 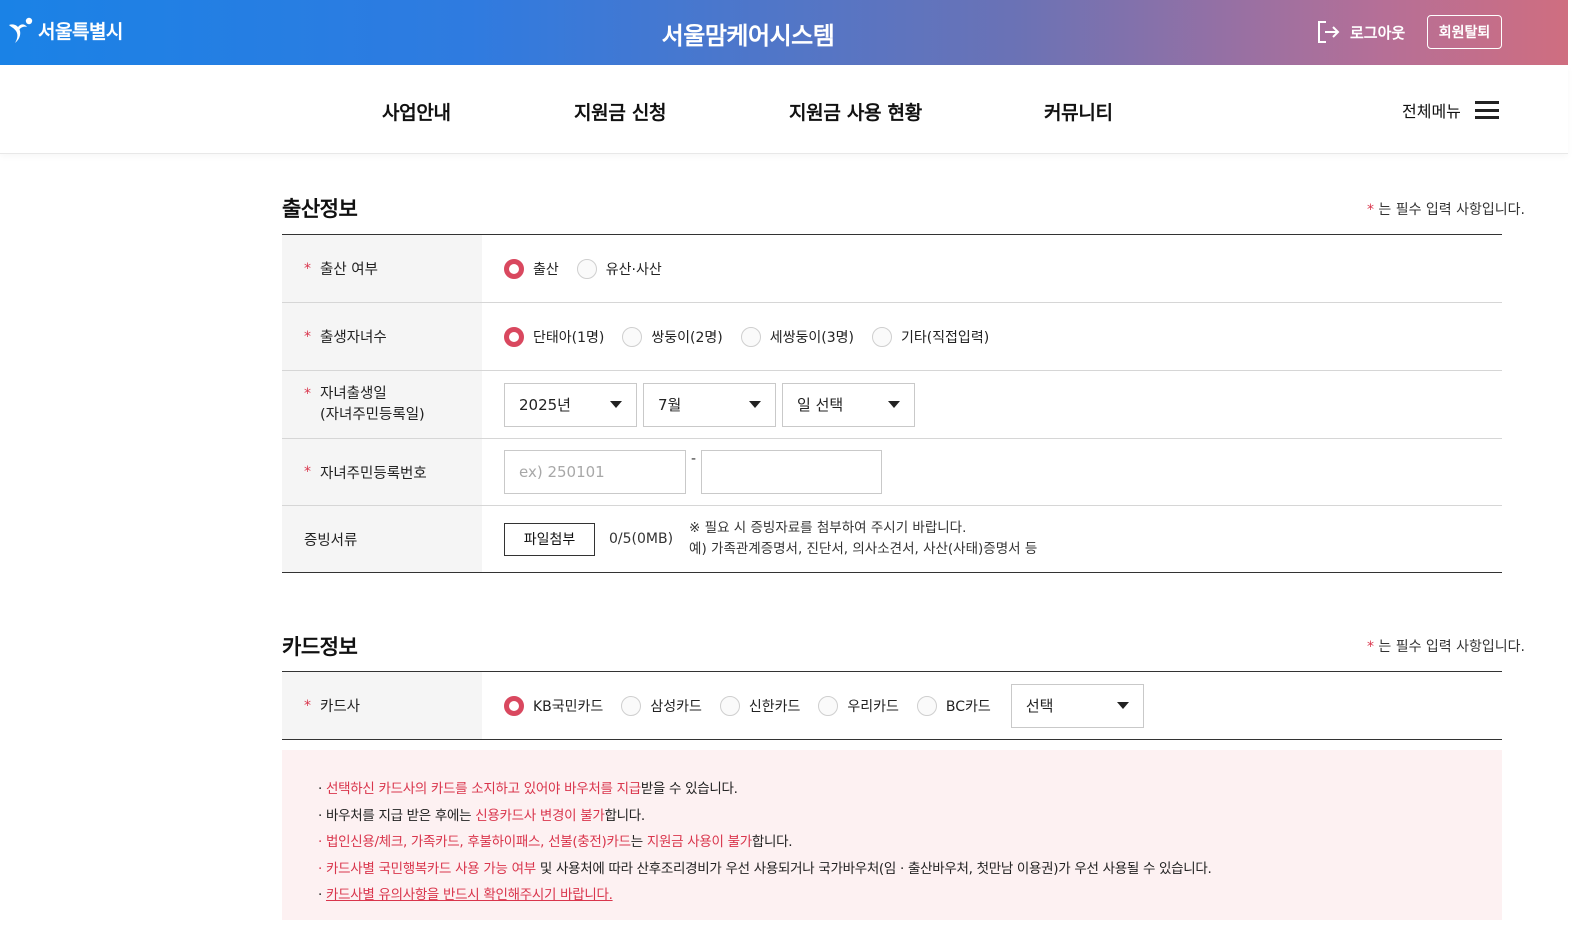 What do you see at coordinates (1077, 705) in the screenshot?
I see `card-company-select: 선택` at bounding box center [1077, 705].